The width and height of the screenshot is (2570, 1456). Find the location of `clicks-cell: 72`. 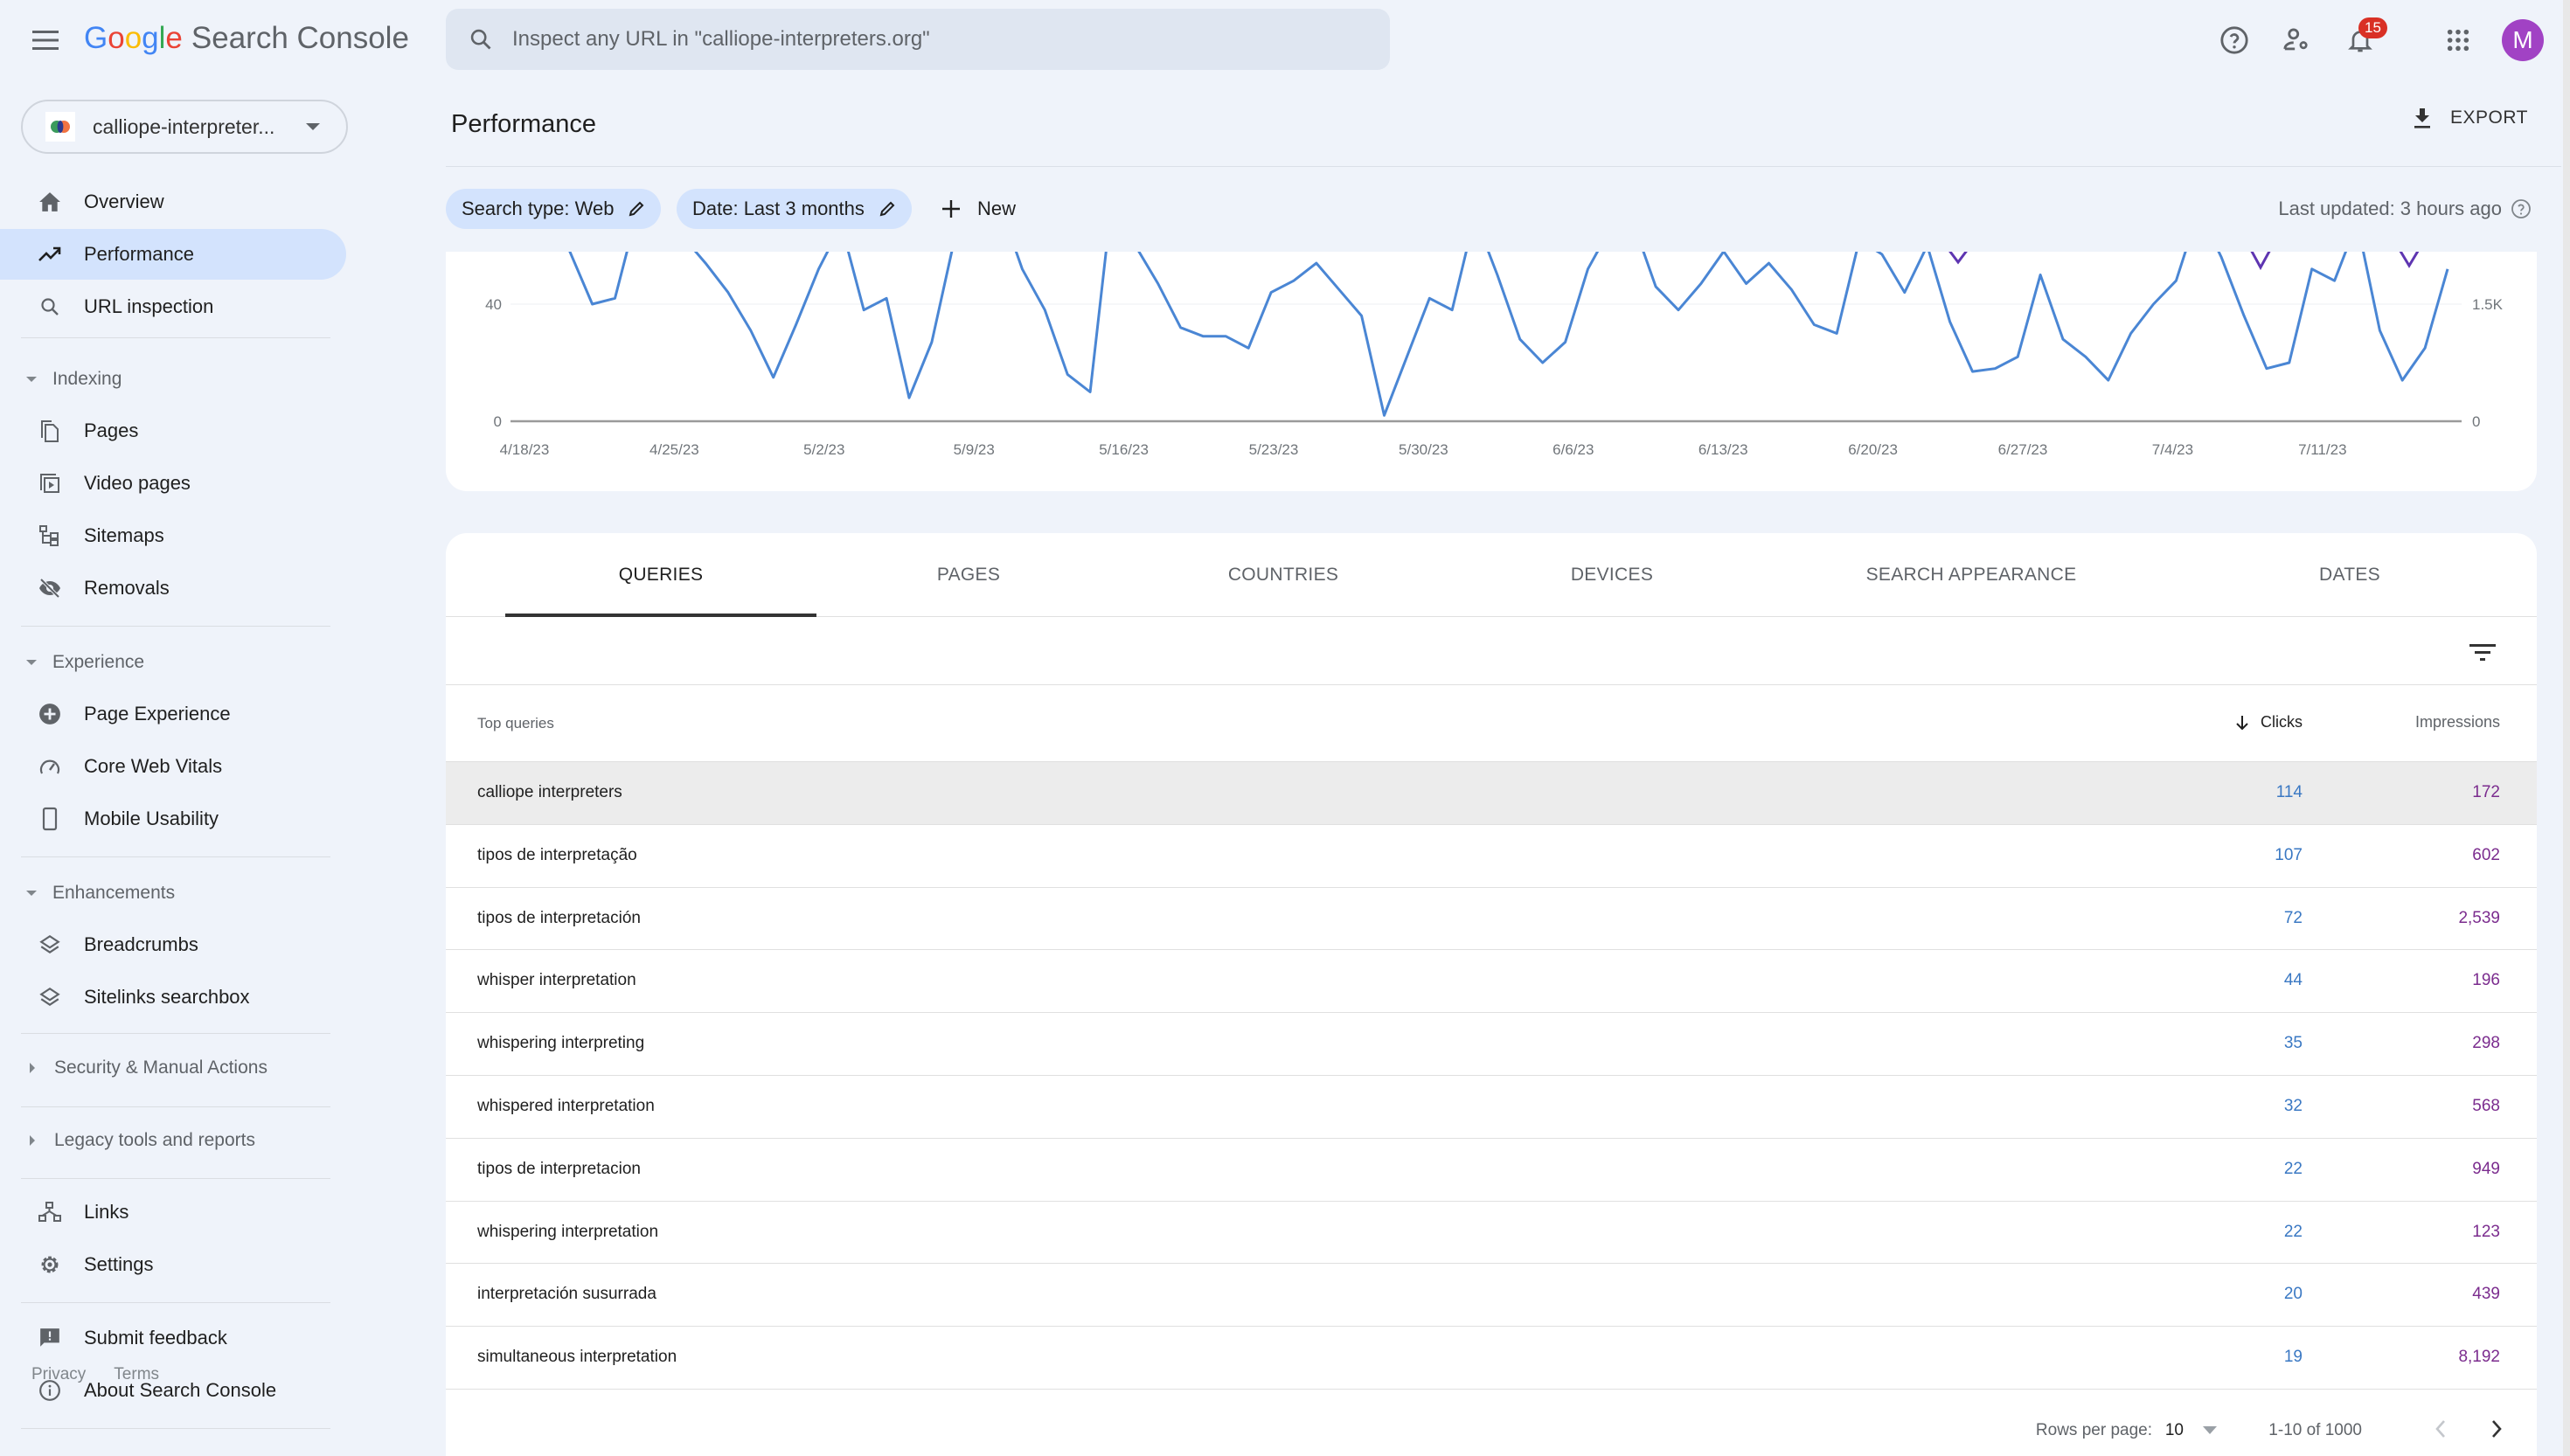

clicks-cell: 72 is located at coordinates (2293, 917).